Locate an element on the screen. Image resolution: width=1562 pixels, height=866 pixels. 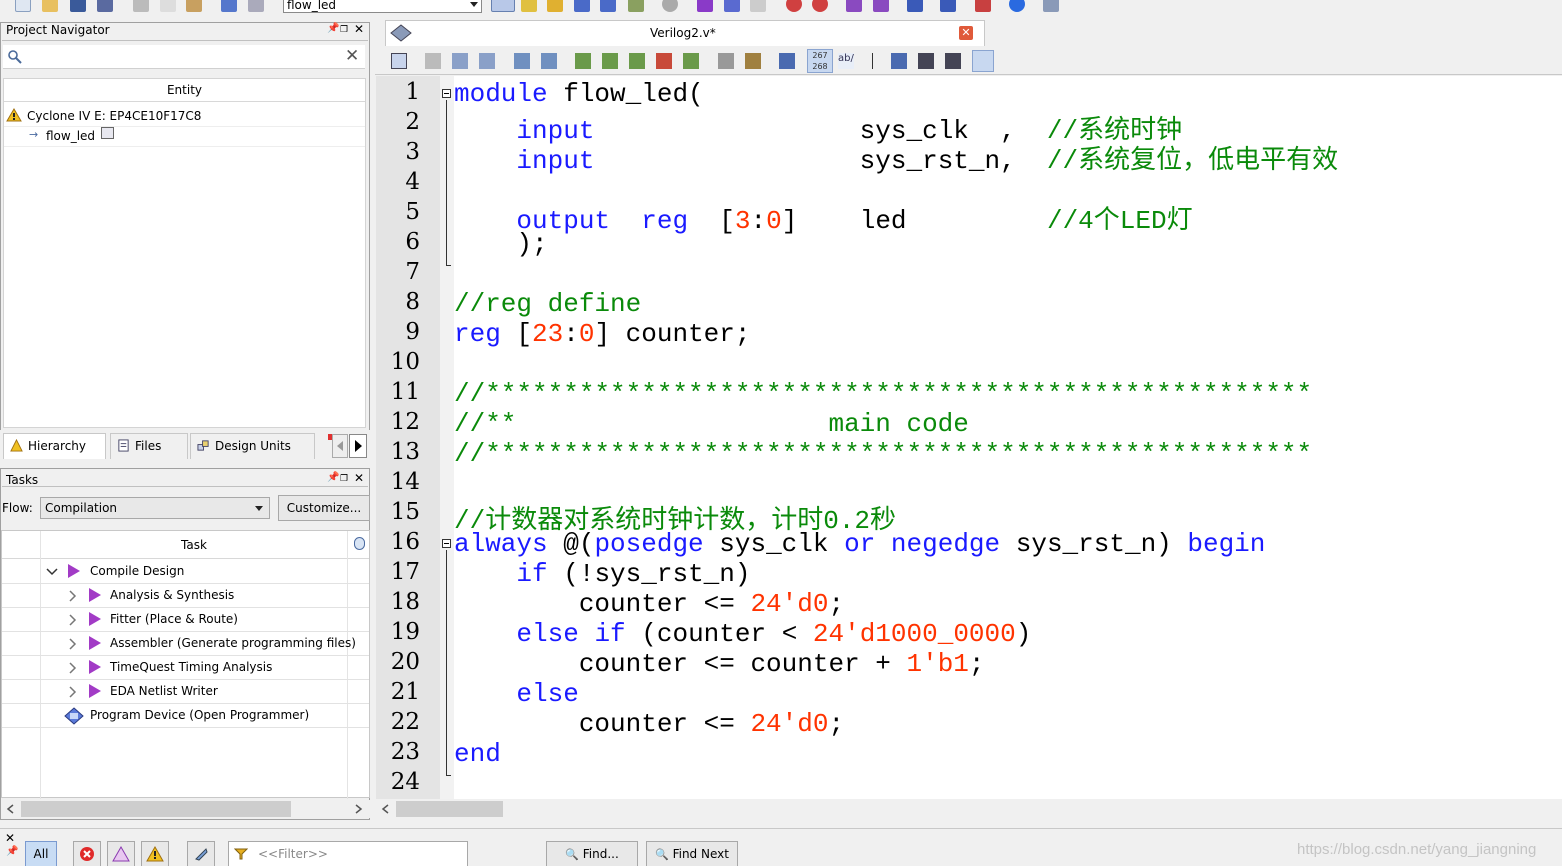
chevron-down-icon is located at coordinates (52, 572).